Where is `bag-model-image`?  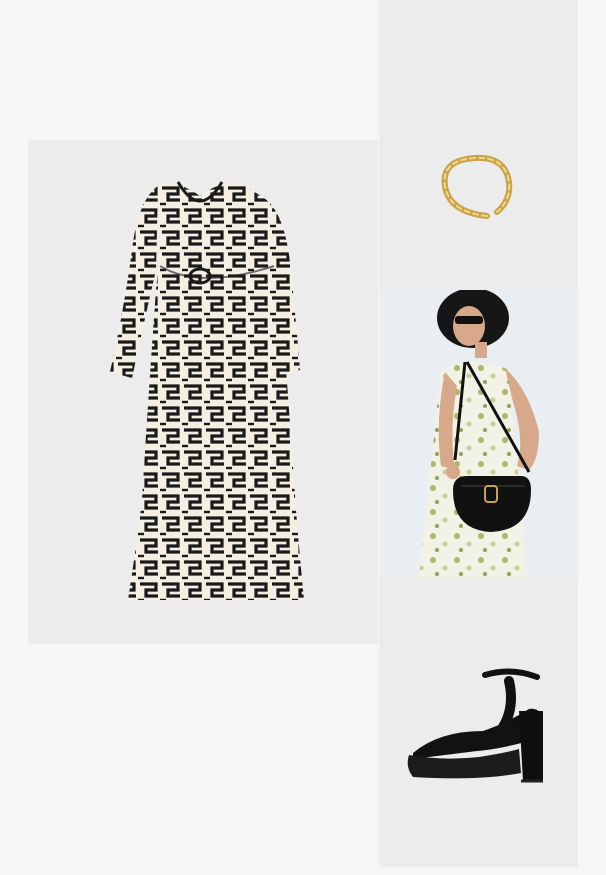
bag-model-image is located at coordinates (478, 433).